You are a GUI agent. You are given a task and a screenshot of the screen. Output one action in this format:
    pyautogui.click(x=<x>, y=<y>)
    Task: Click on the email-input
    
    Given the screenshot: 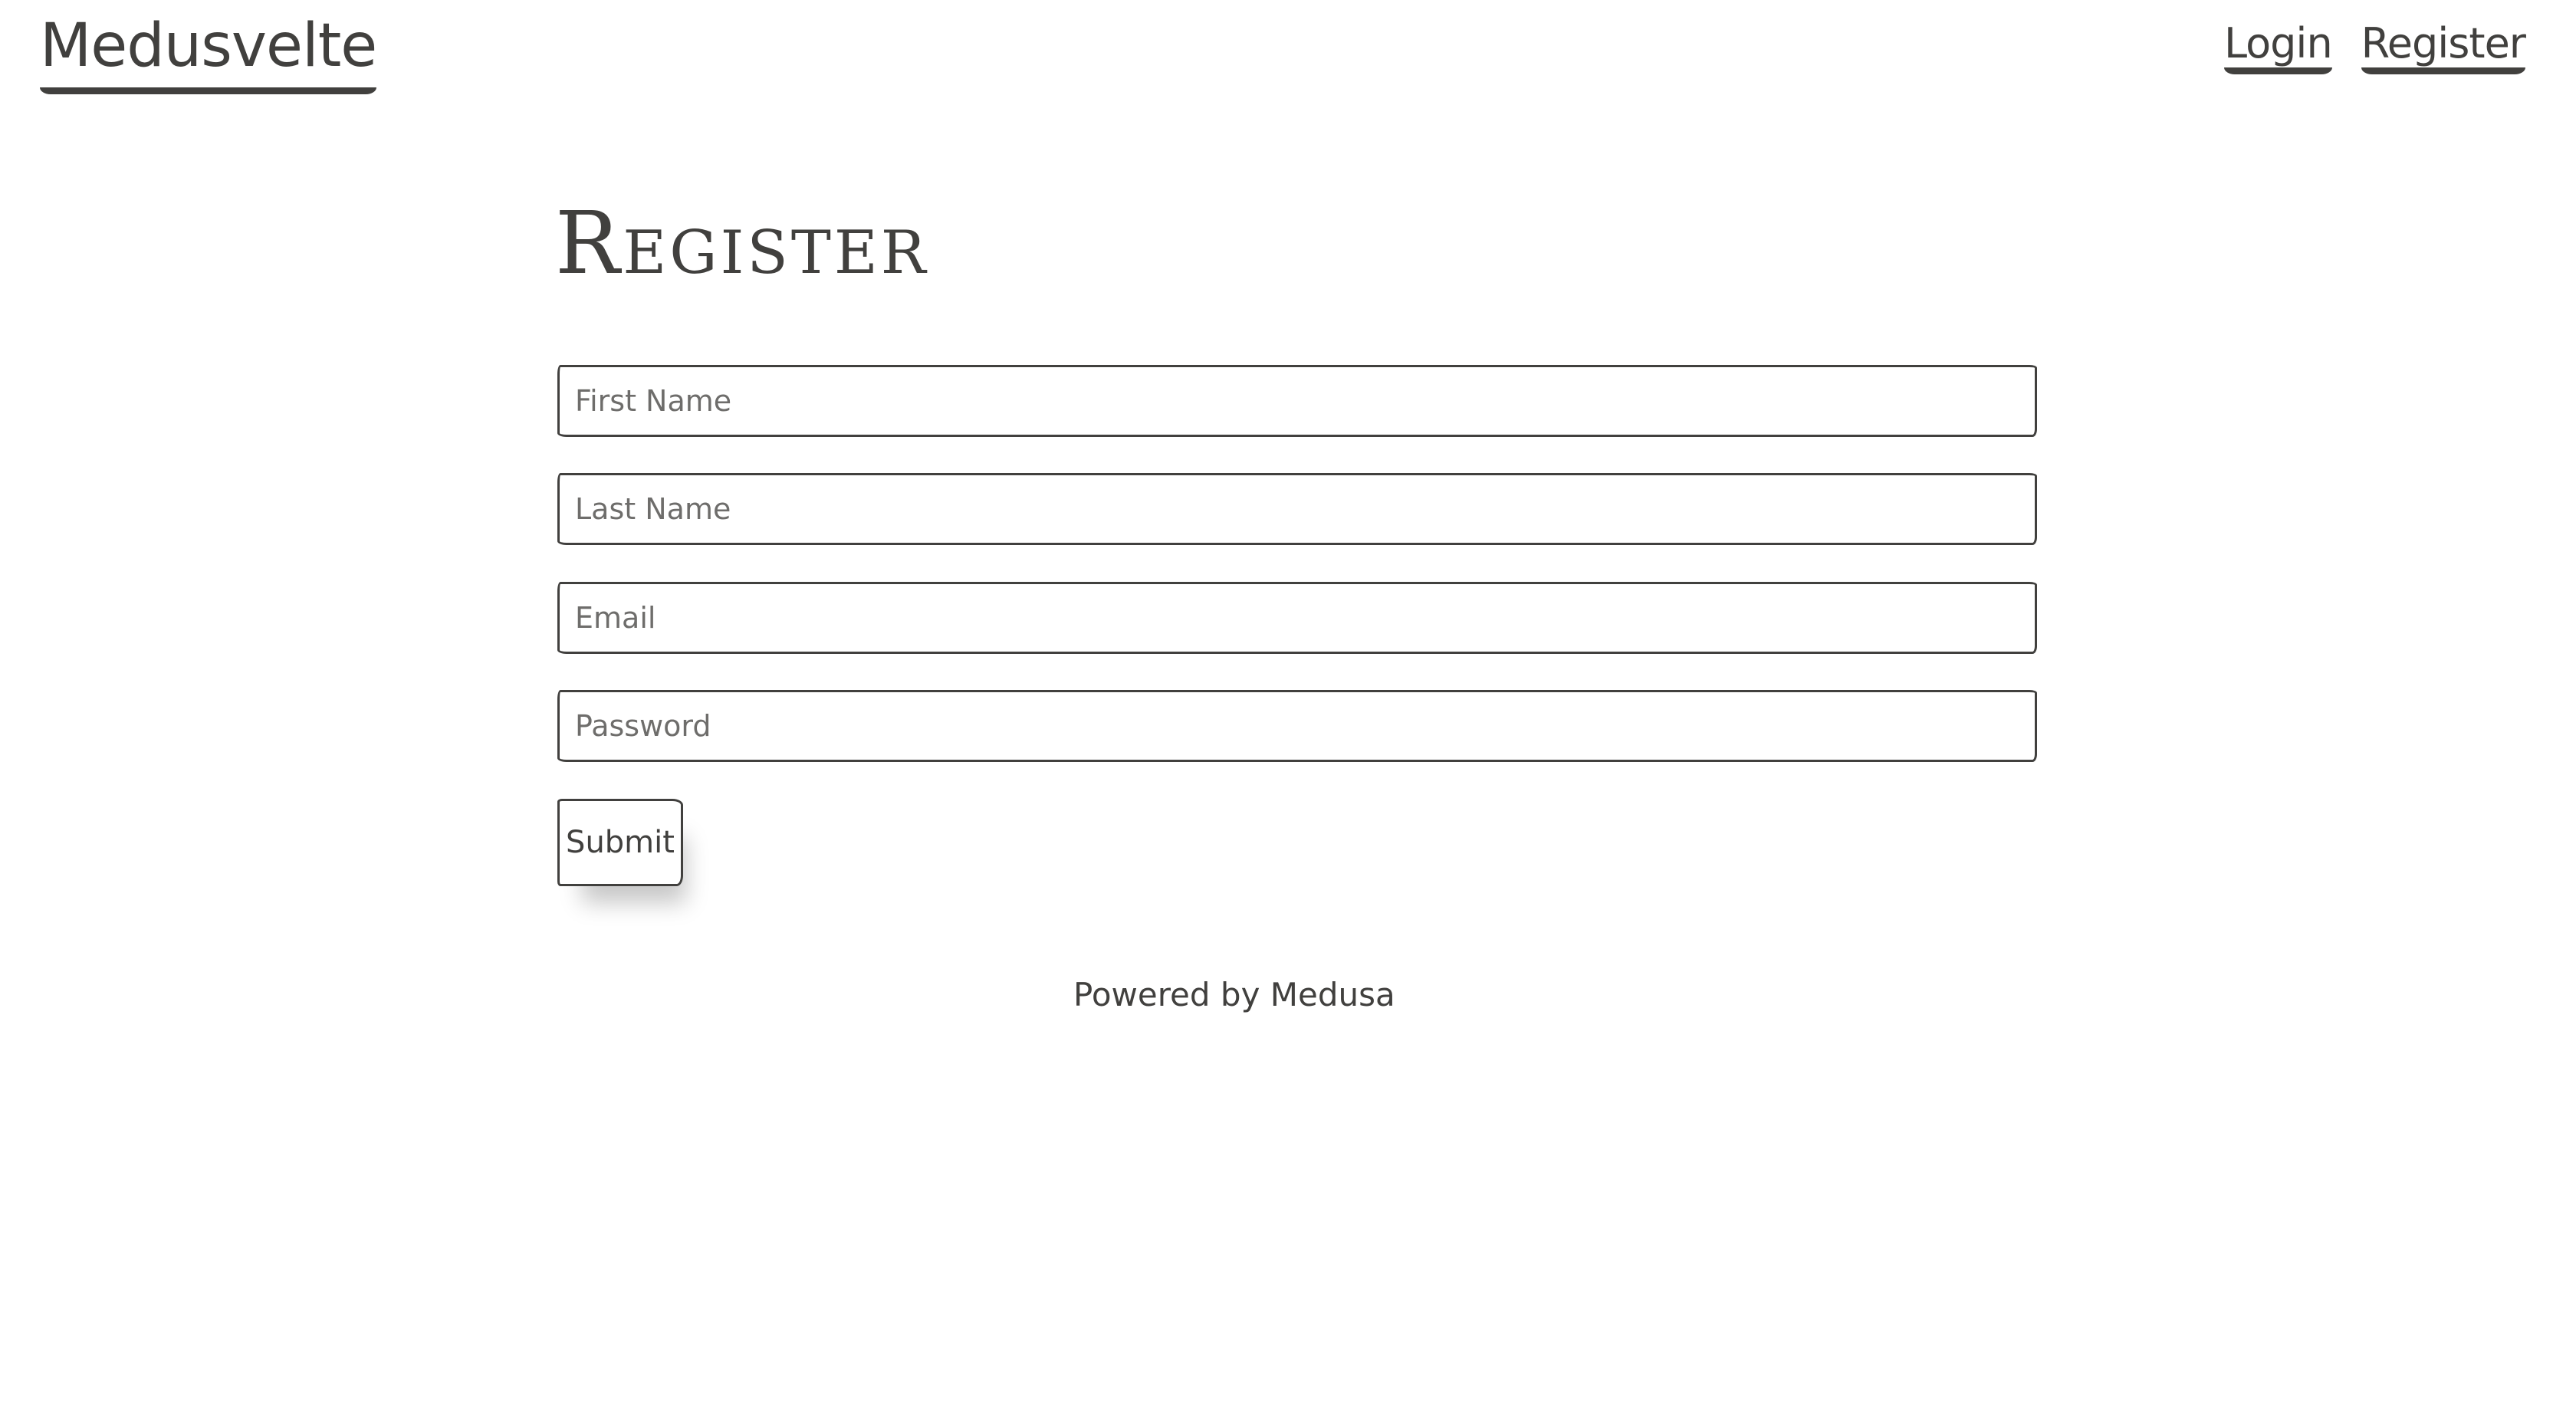 What is the action you would take?
    pyautogui.click(x=1297, y=618)
    